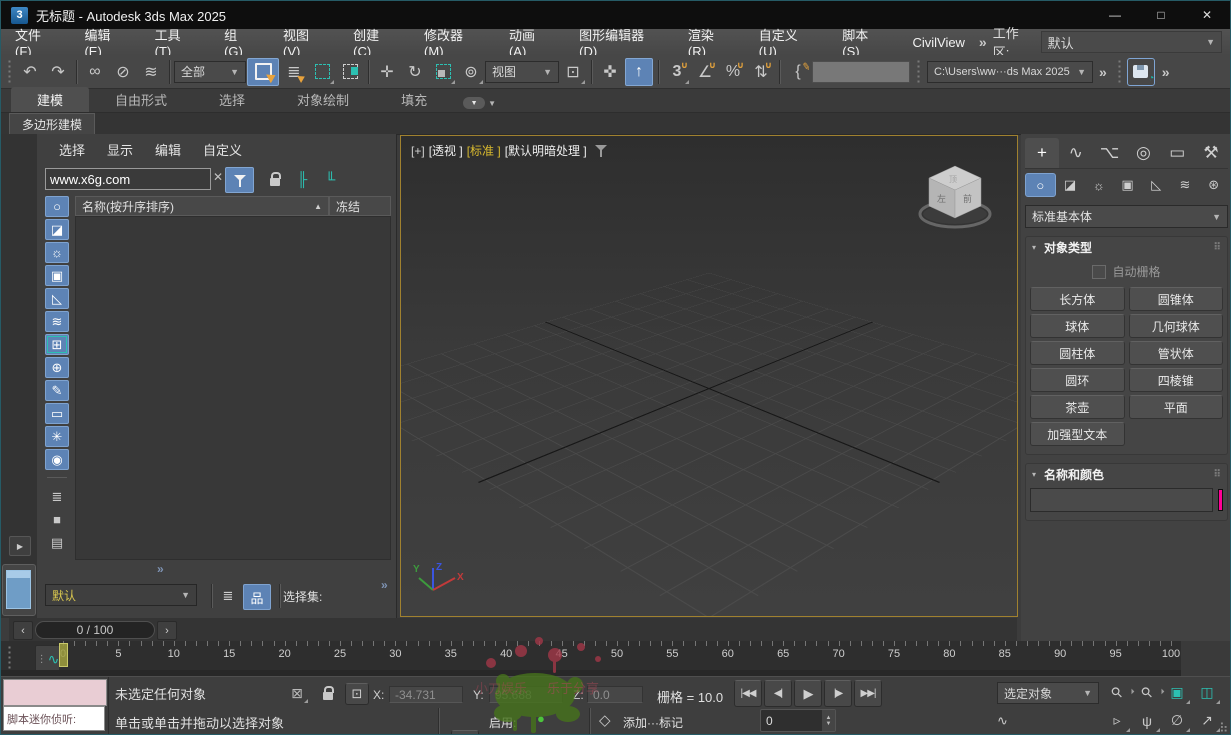  What do you see at coordinates (210, 71) in the screenshot?
I see `selection-filter-dropdown: 全部 ▼` at bounding box center [210, 71].